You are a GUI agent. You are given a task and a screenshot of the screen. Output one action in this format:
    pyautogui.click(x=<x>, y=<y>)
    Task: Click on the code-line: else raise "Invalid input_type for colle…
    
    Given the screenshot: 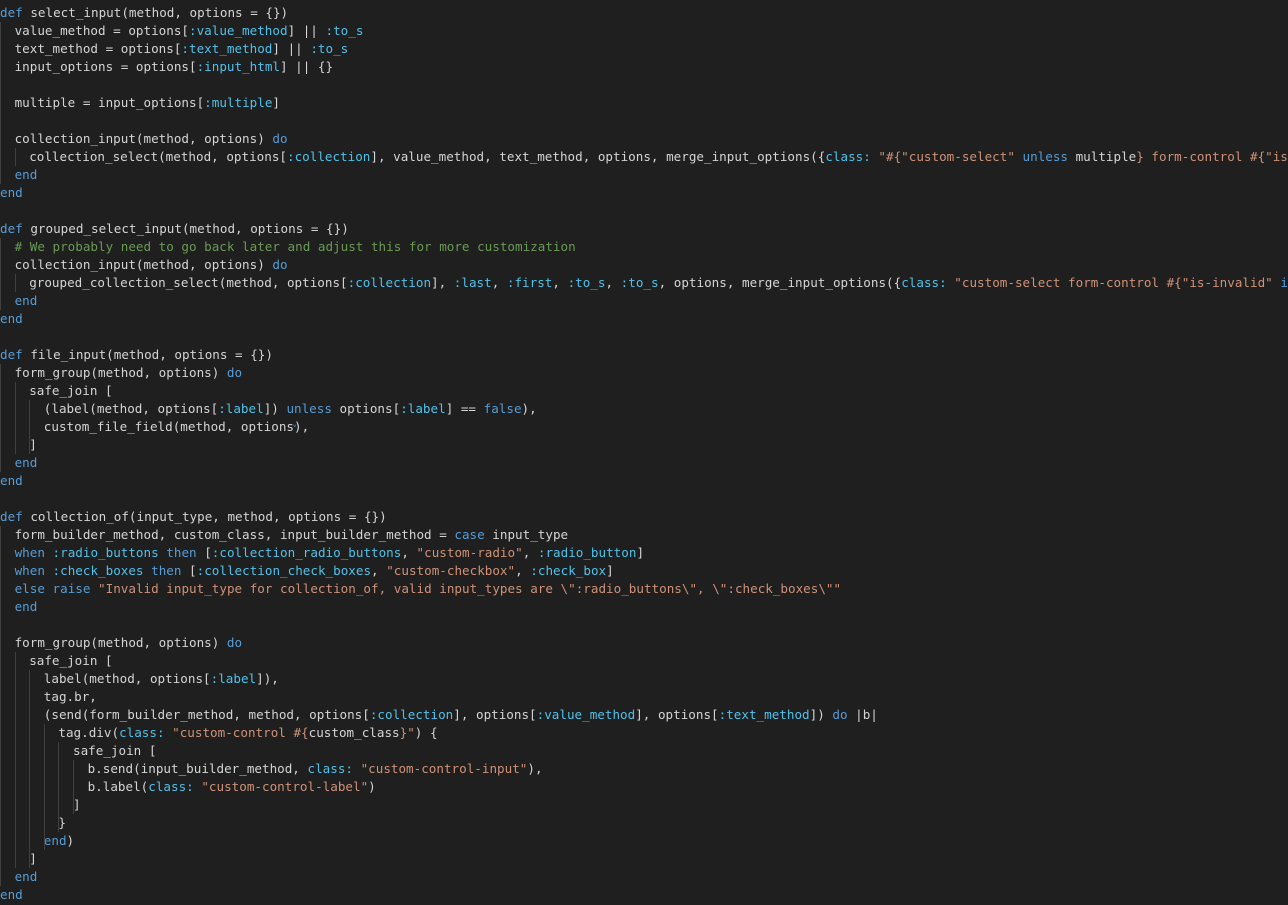 What is the action you would take?
    pyautogui.click(x=644, y=589)
    